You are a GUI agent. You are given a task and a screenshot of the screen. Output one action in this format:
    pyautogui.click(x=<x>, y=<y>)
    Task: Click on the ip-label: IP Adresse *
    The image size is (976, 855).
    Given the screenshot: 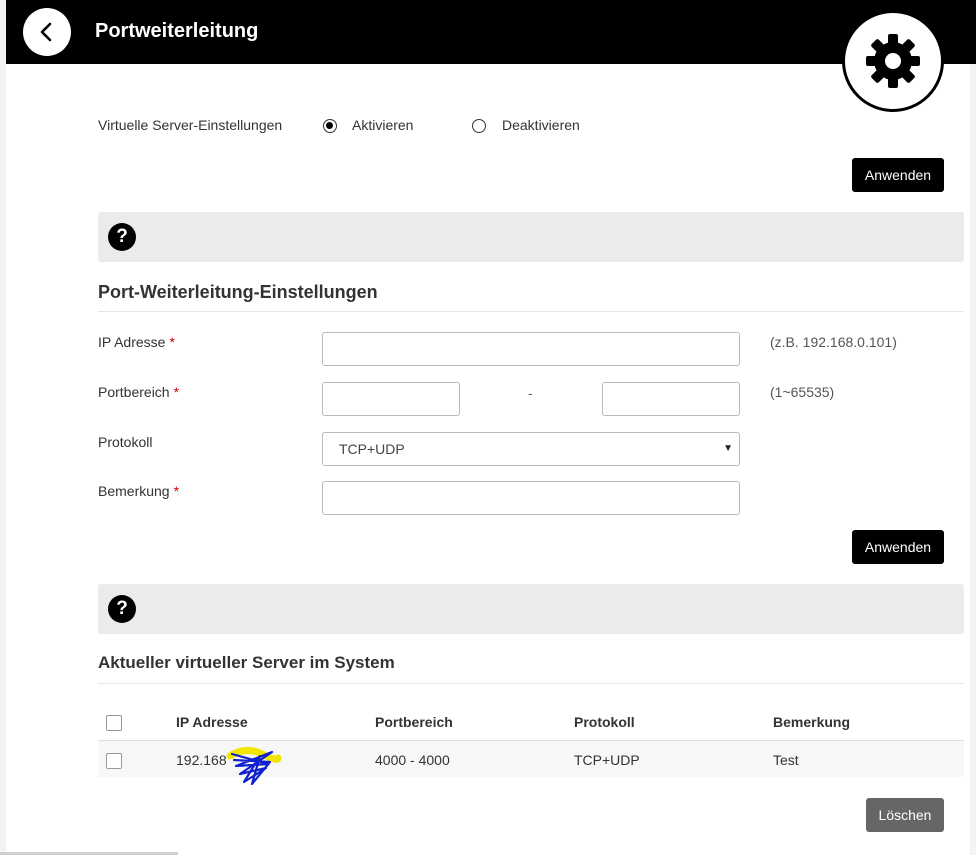 What is the action you would take?
    pyautogui.click(x=136, y=342)
    